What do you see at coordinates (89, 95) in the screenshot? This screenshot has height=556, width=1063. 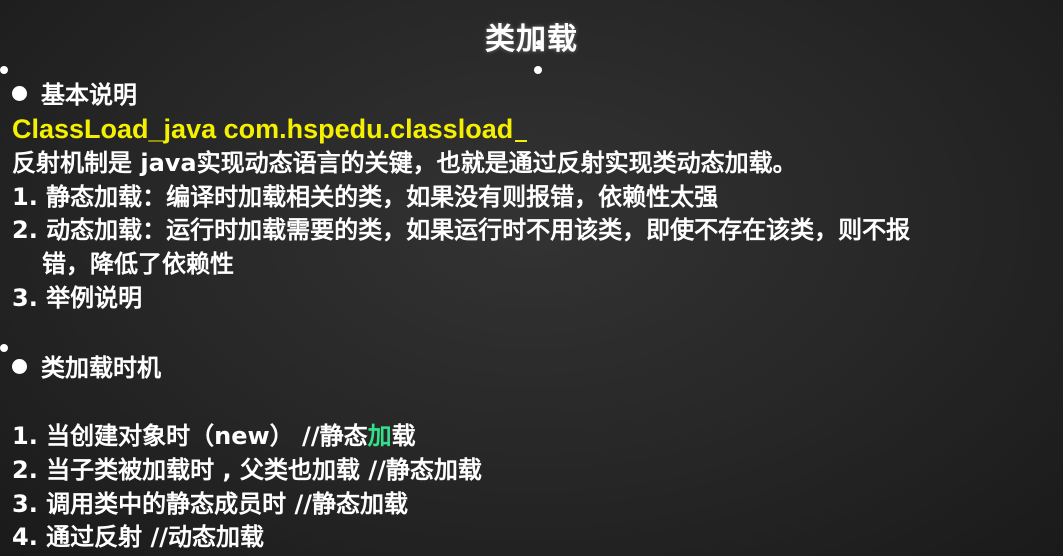 I see `section-basic-heading-text: 基本说明` at bounding box center [89, 95].